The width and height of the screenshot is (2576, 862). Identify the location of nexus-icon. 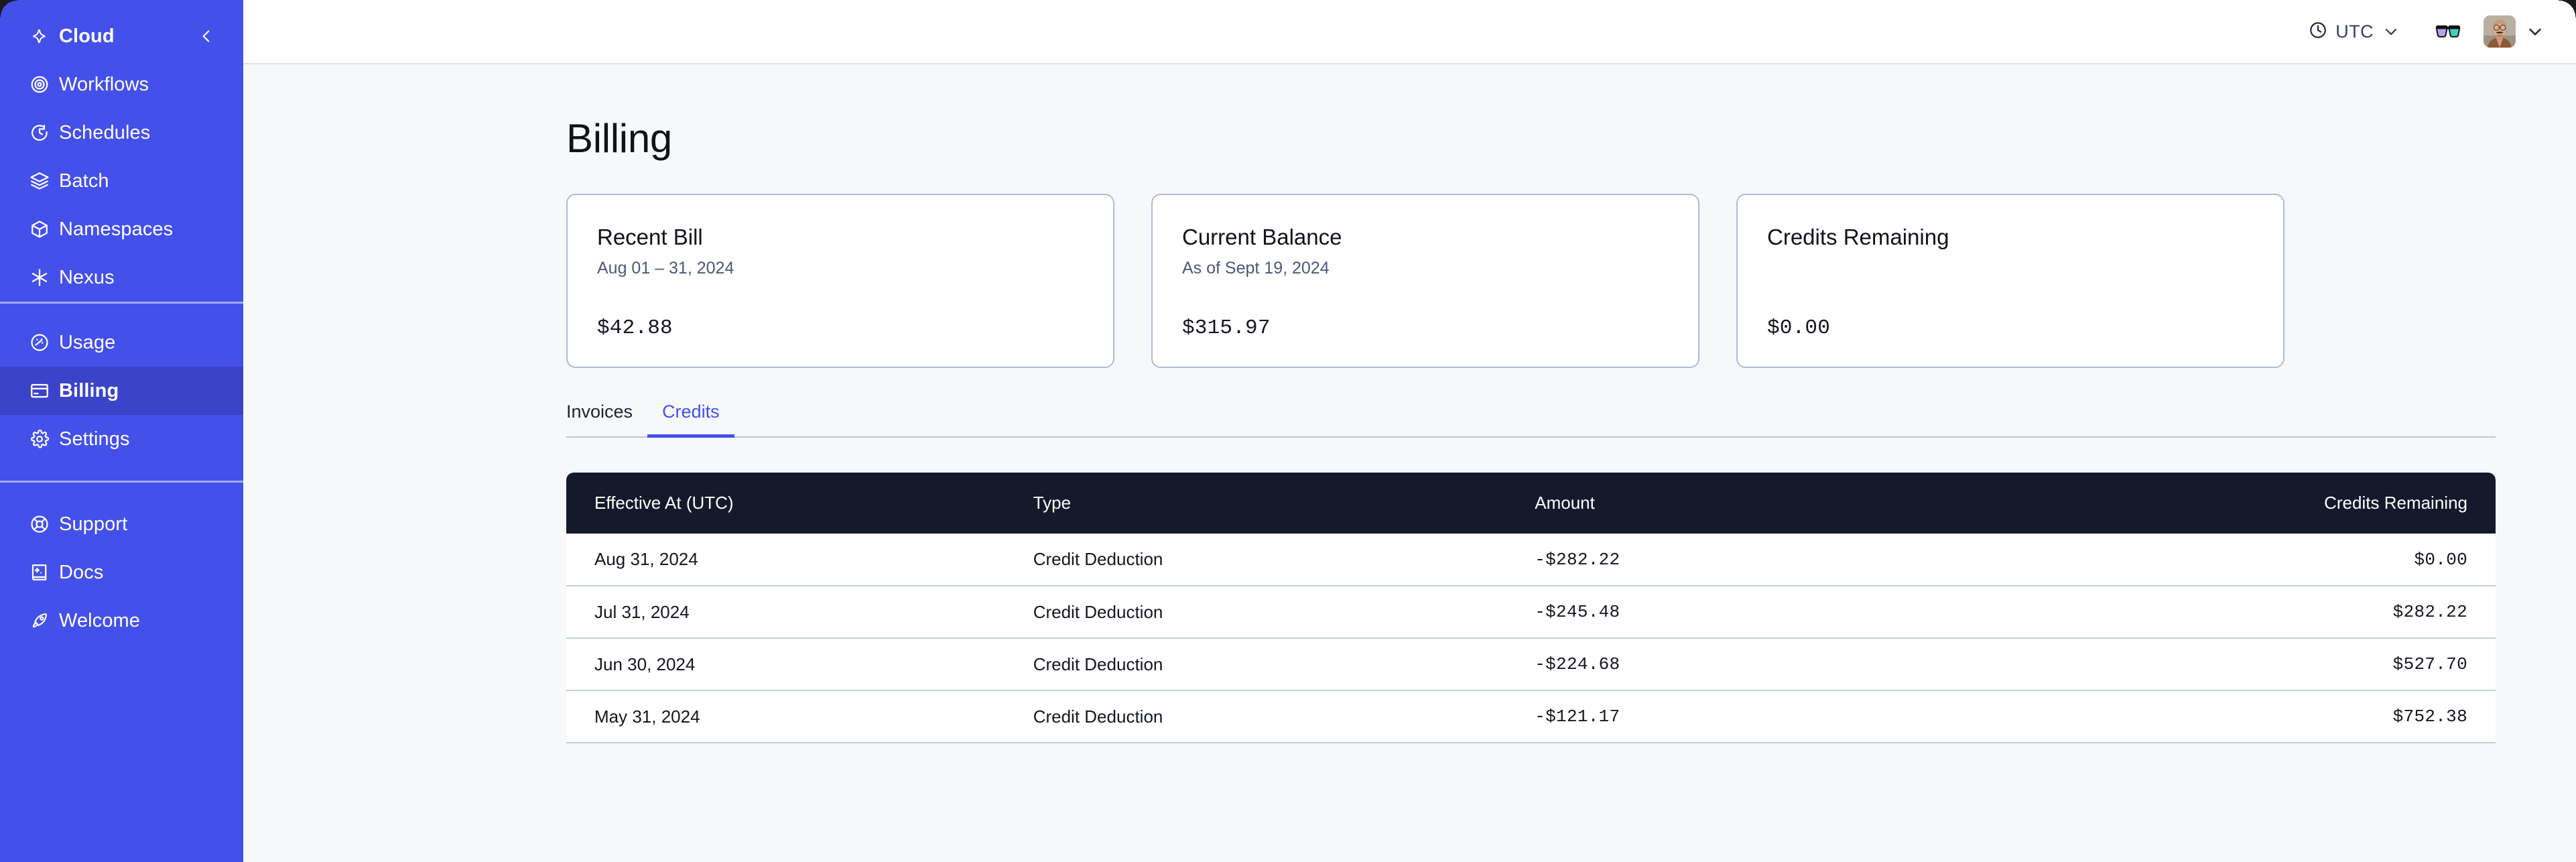
(44, 277).